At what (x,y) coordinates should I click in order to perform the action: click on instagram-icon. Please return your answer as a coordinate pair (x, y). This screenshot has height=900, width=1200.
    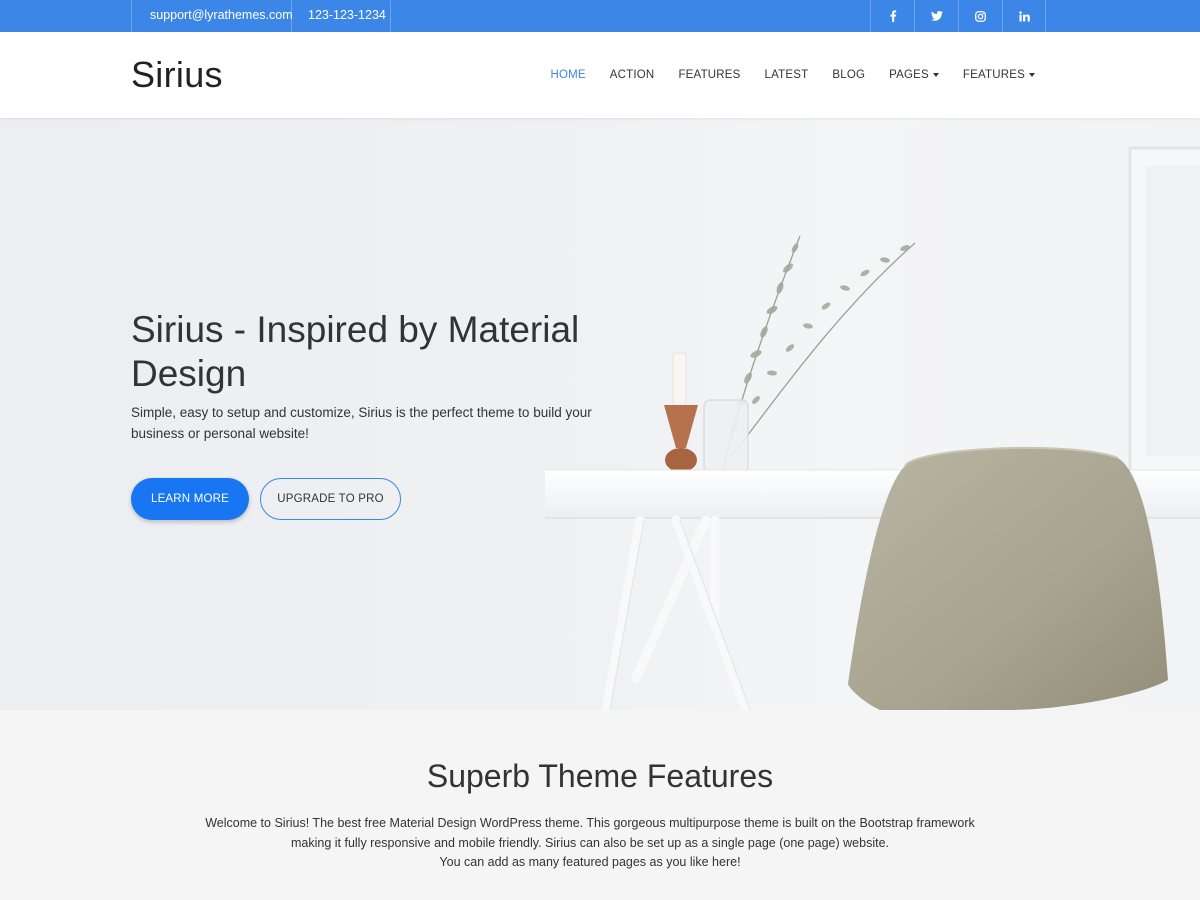
    Looking at the image, I should click on (980, 16).